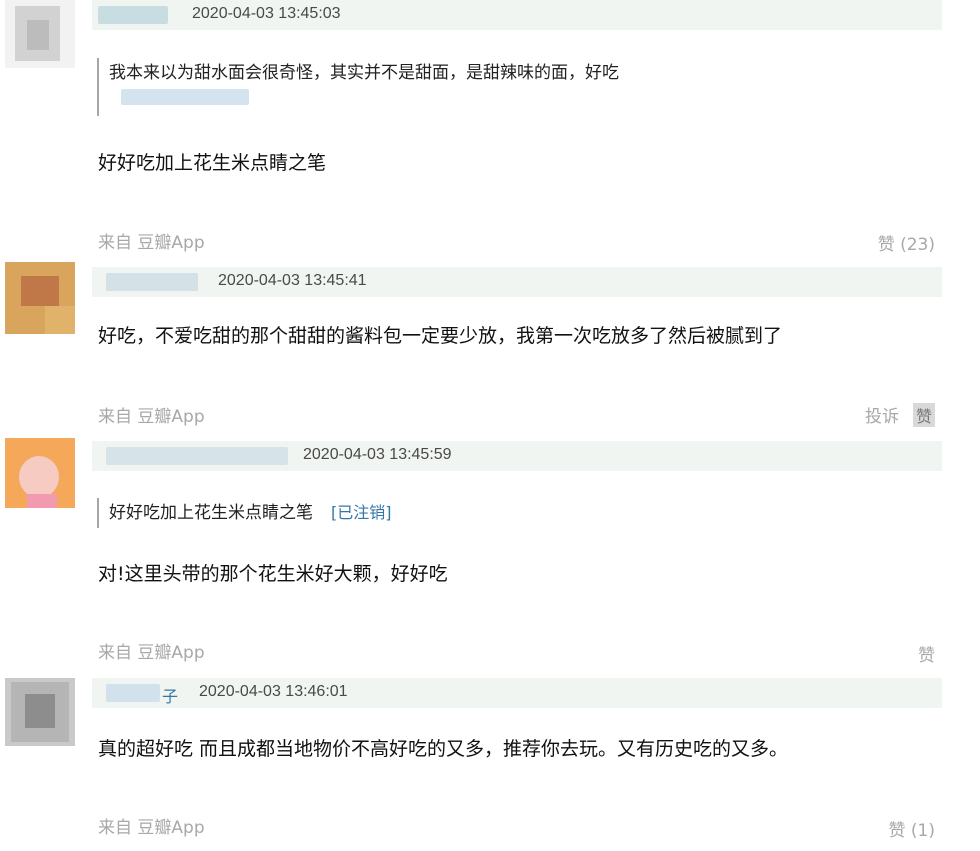 This screenshot has height=851, width=980. I want to click on comment-text: 好好吃加上花生米点睛之笔, so click(212, 163).